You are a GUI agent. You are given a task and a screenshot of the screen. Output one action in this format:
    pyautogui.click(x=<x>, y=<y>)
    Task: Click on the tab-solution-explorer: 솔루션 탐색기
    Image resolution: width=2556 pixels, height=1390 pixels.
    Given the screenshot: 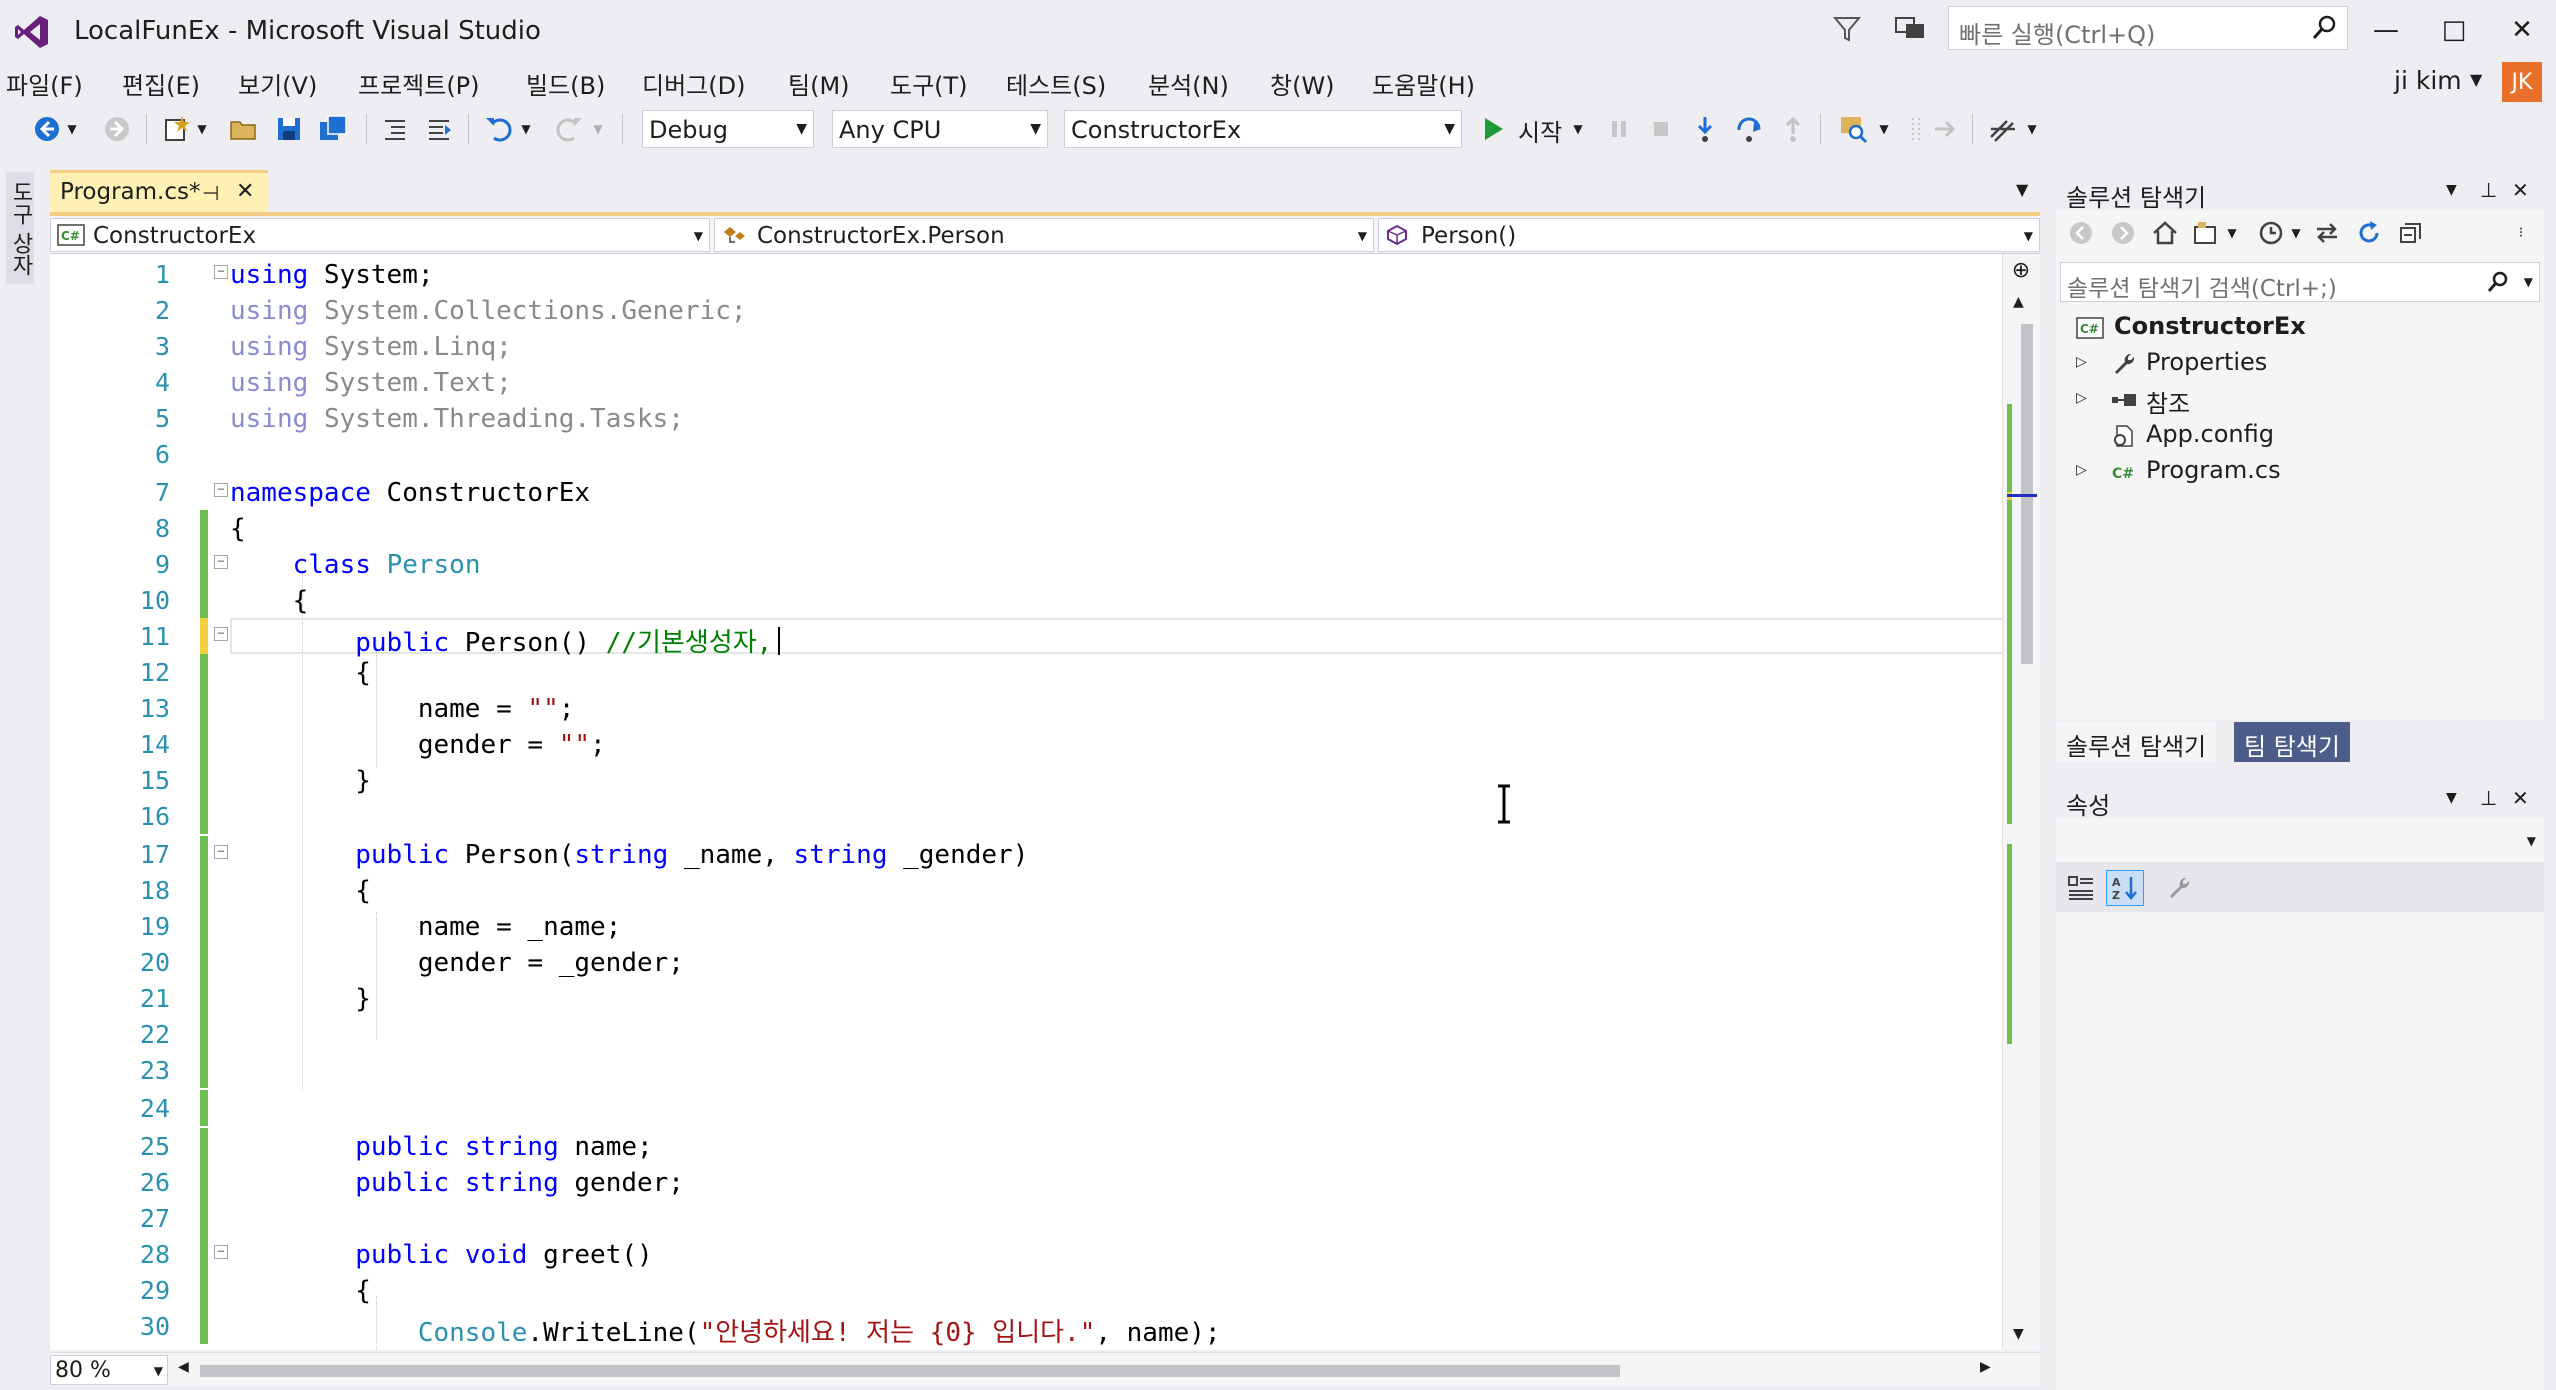 What is the action you would take?
    pyautogui.click(x=2136, y=742)
    